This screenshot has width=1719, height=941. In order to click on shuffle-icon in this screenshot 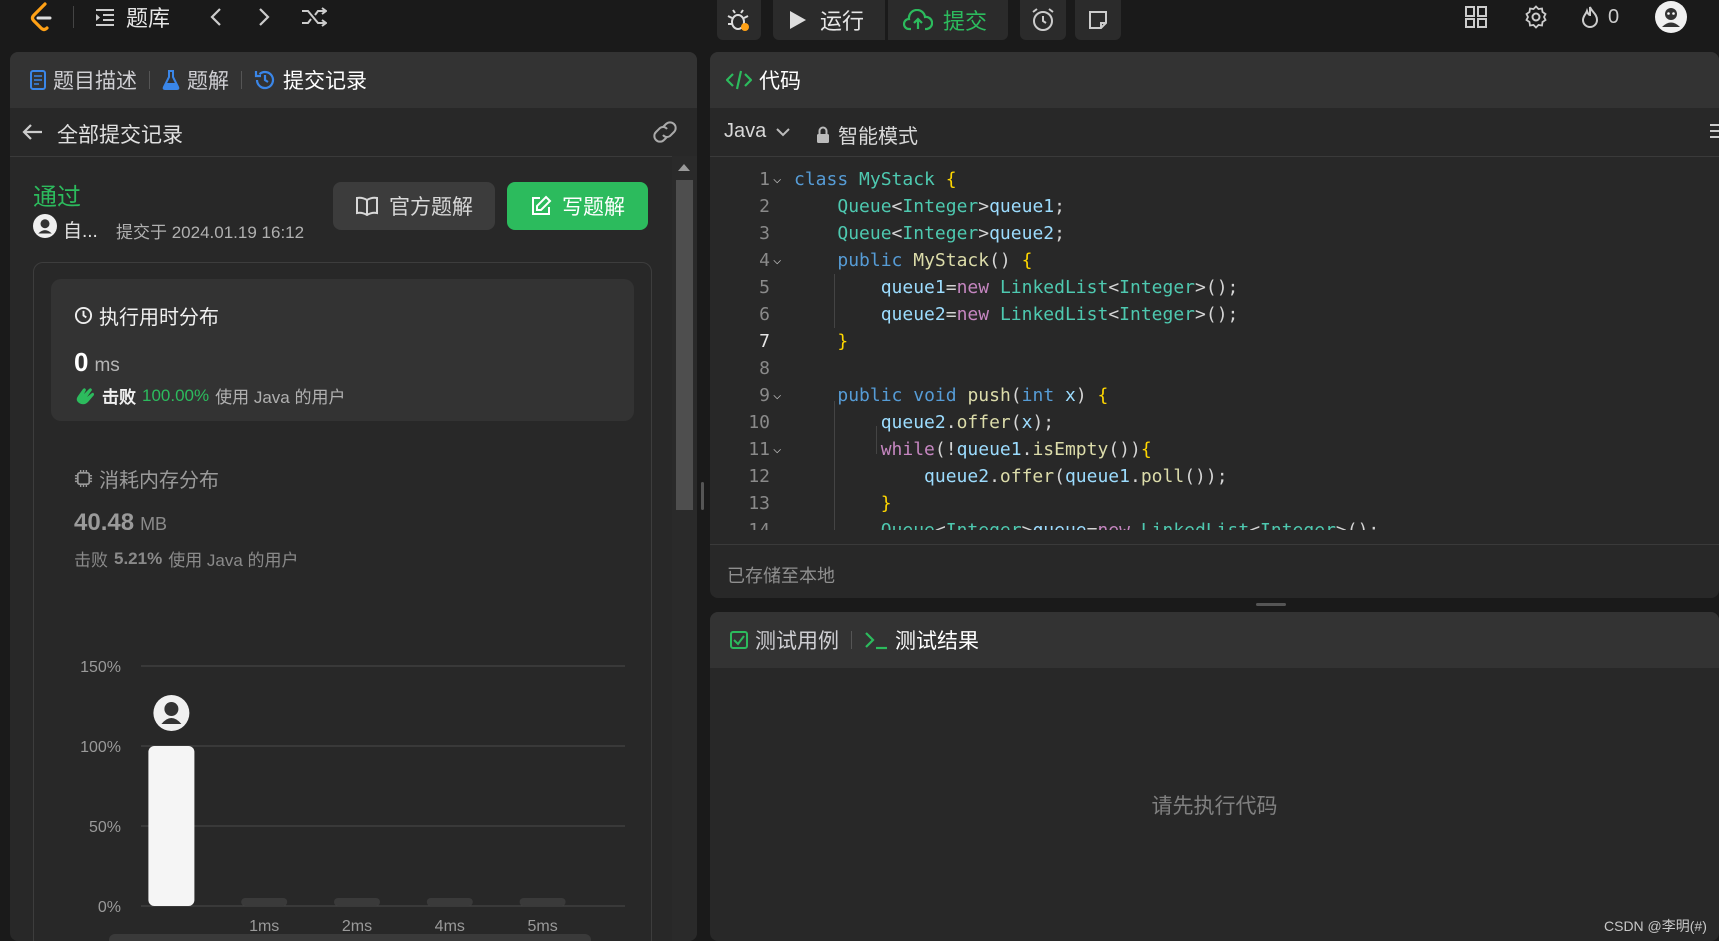, I will do `click(314, 17)`.